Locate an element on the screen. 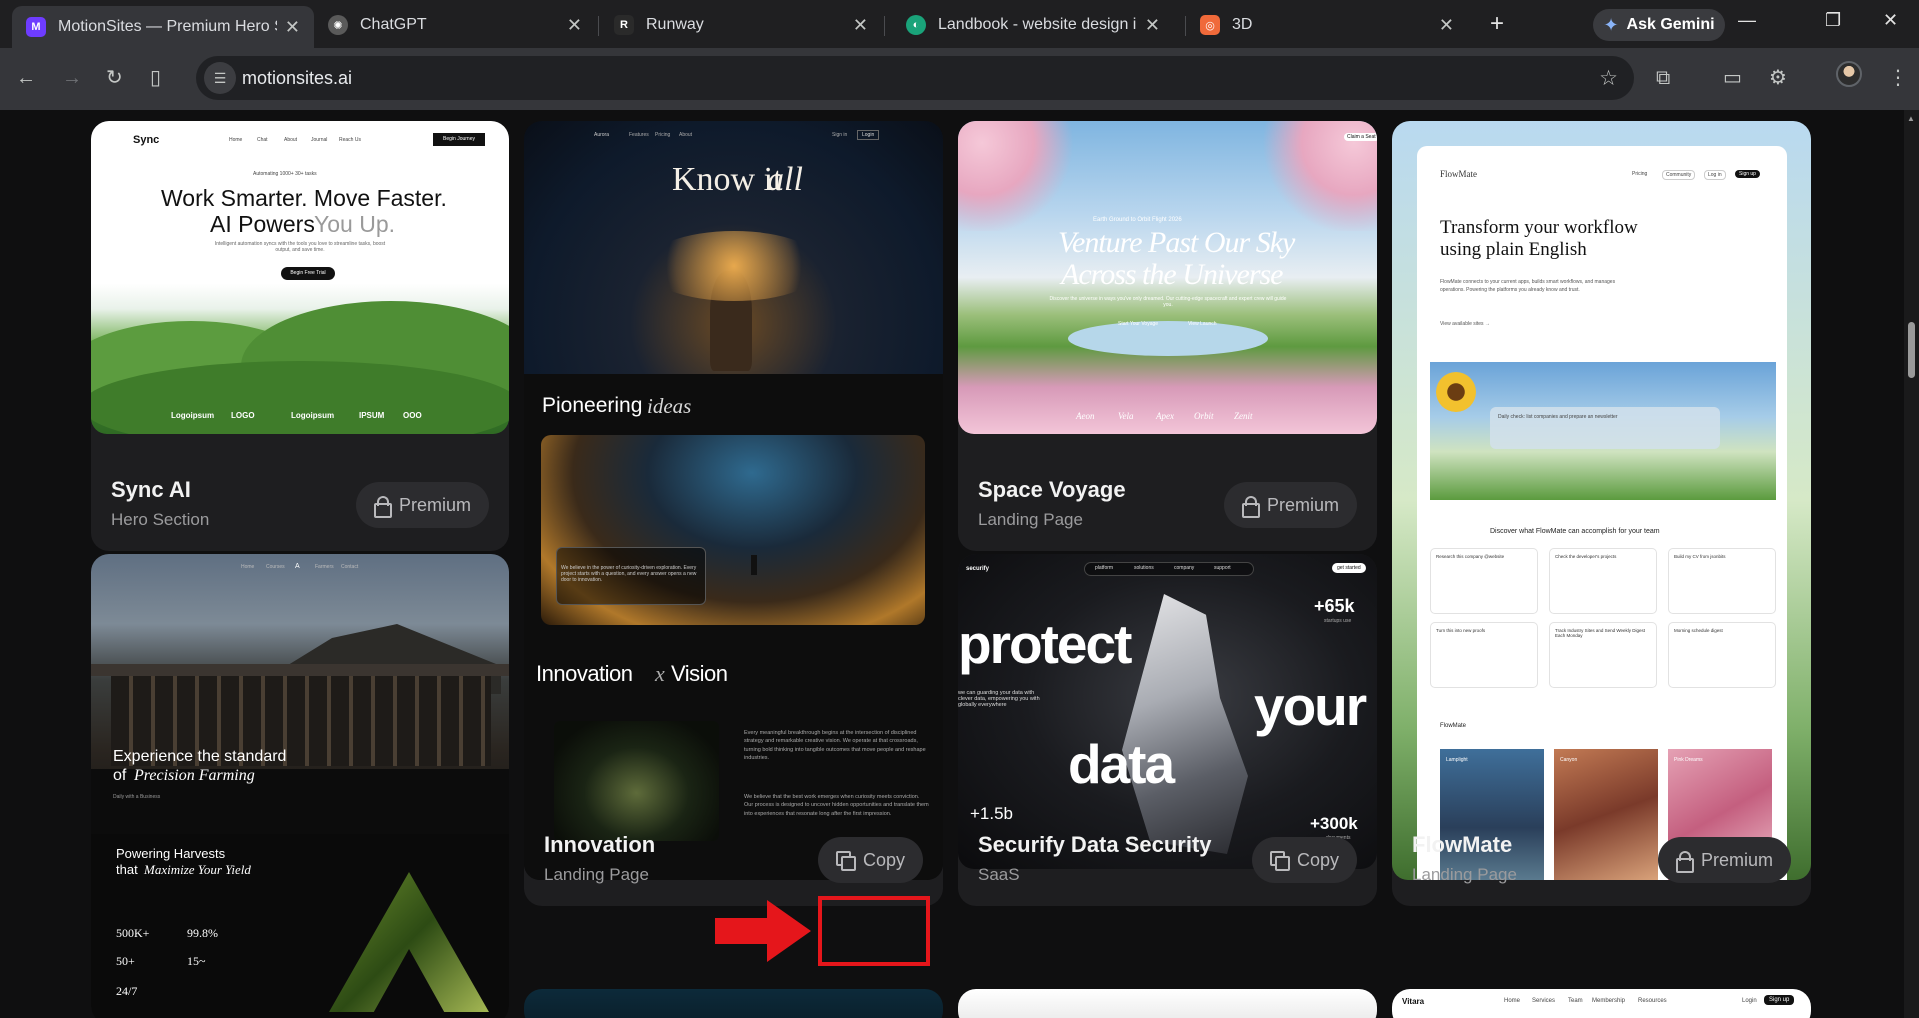  tab-title: Landbook - website design insp is located at coordinates (1037, 24).